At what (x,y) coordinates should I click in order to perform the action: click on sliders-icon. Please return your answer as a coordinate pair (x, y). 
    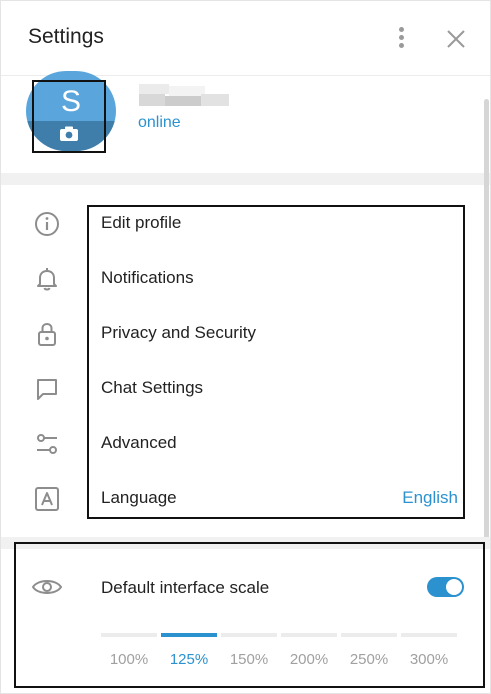
    Looking at the image, I should click on (47, 444).